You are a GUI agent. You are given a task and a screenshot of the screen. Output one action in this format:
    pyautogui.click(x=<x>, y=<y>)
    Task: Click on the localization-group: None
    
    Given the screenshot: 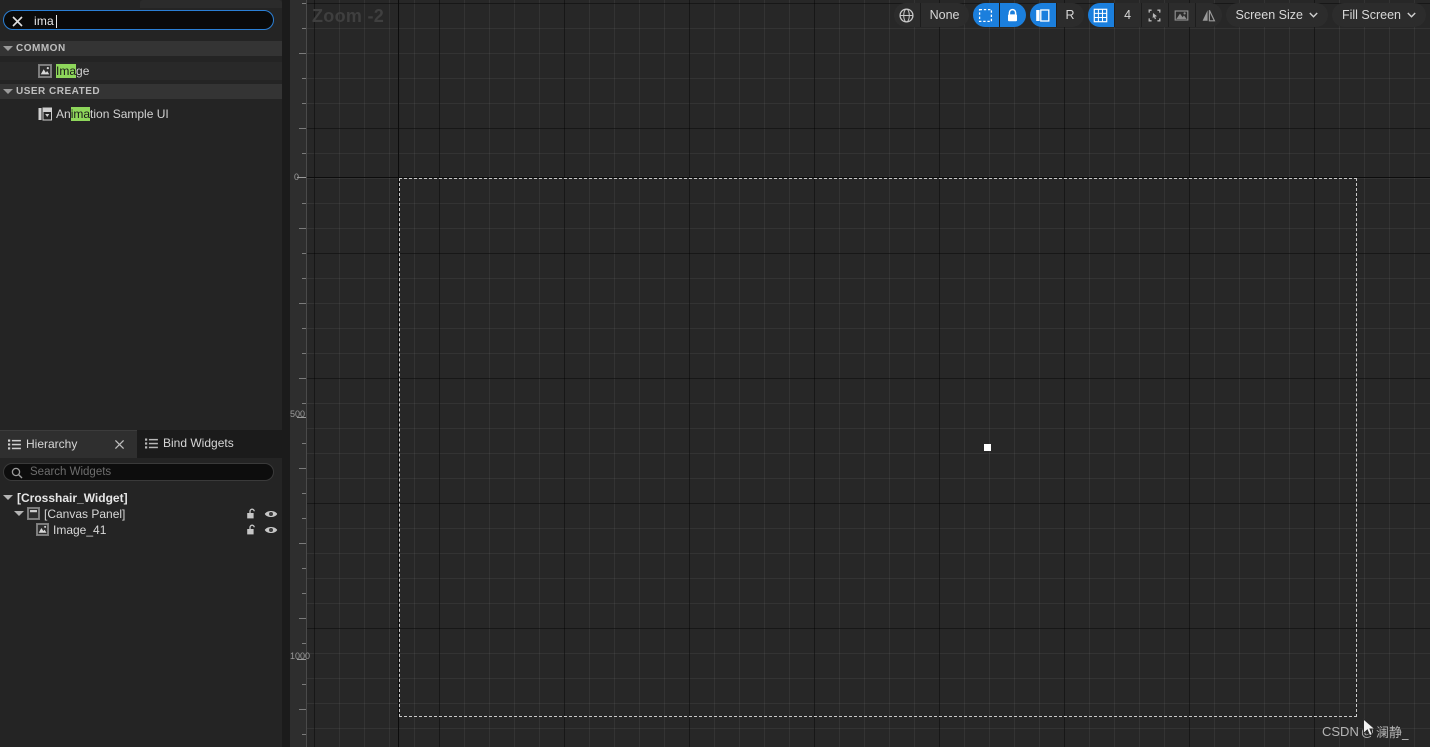 What is the action you would take?
    pyautogui.click(x=931, y=15)
    